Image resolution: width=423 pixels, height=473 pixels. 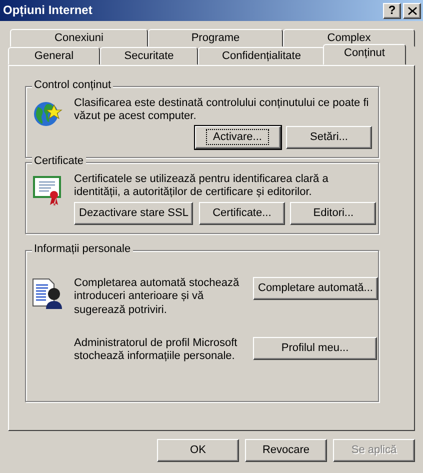 I want to click on button: OK, so click(x=198, y=450).